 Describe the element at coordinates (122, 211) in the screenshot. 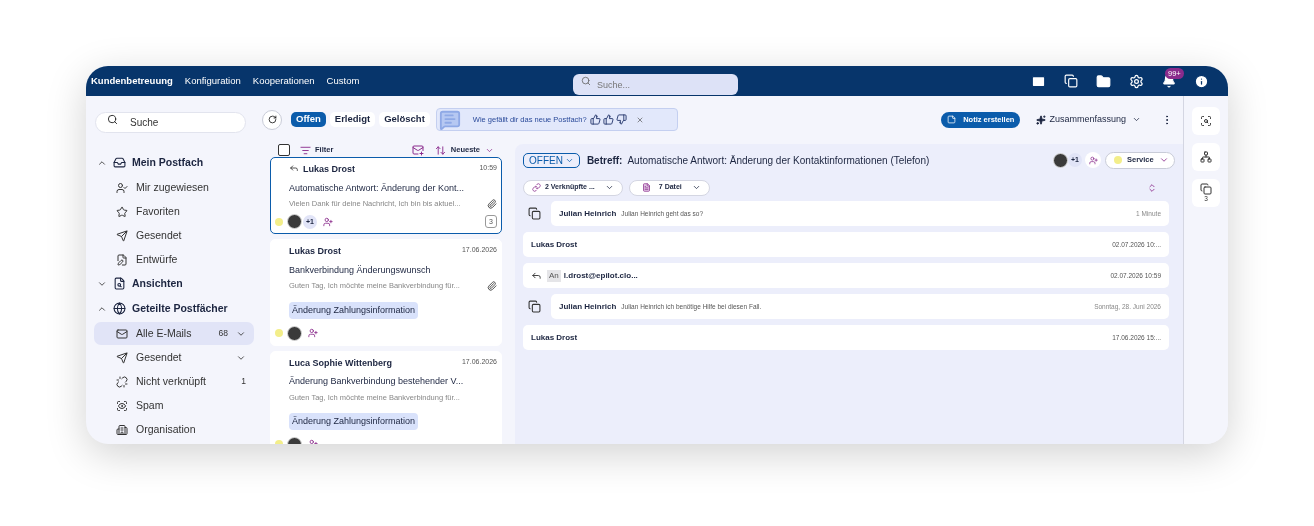

I see `star-icon` at that location.